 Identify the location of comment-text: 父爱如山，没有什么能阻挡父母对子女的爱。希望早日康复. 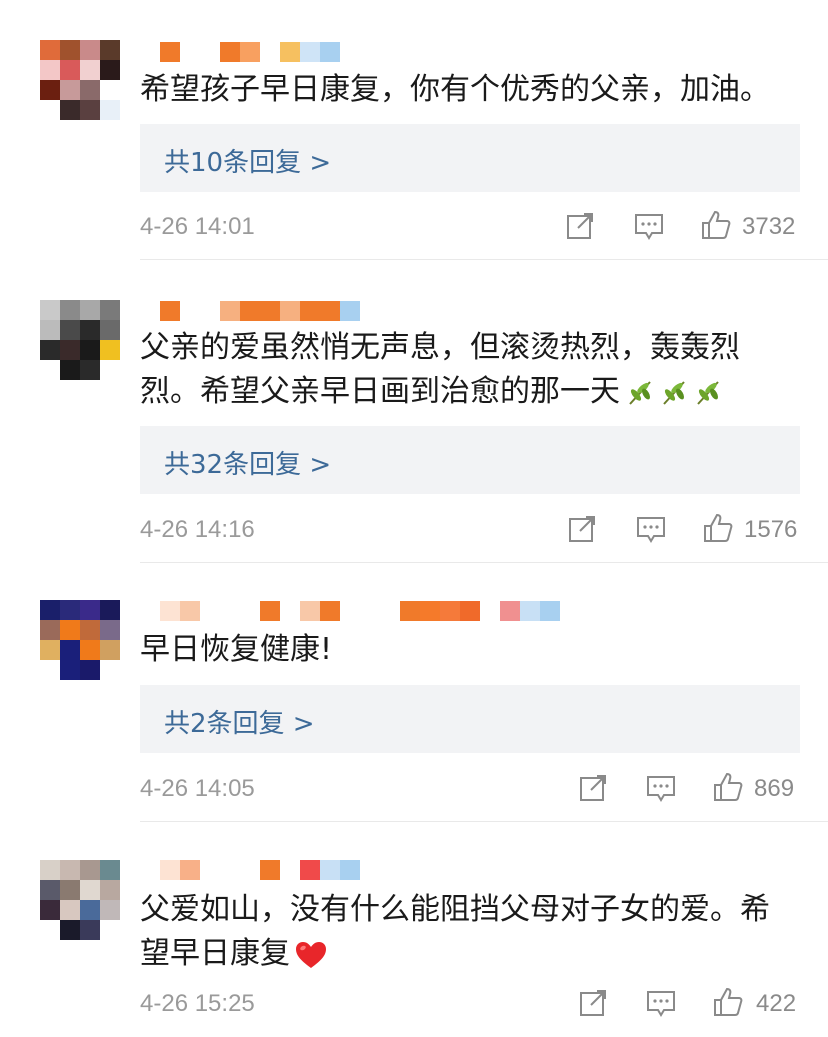
(465, 932).